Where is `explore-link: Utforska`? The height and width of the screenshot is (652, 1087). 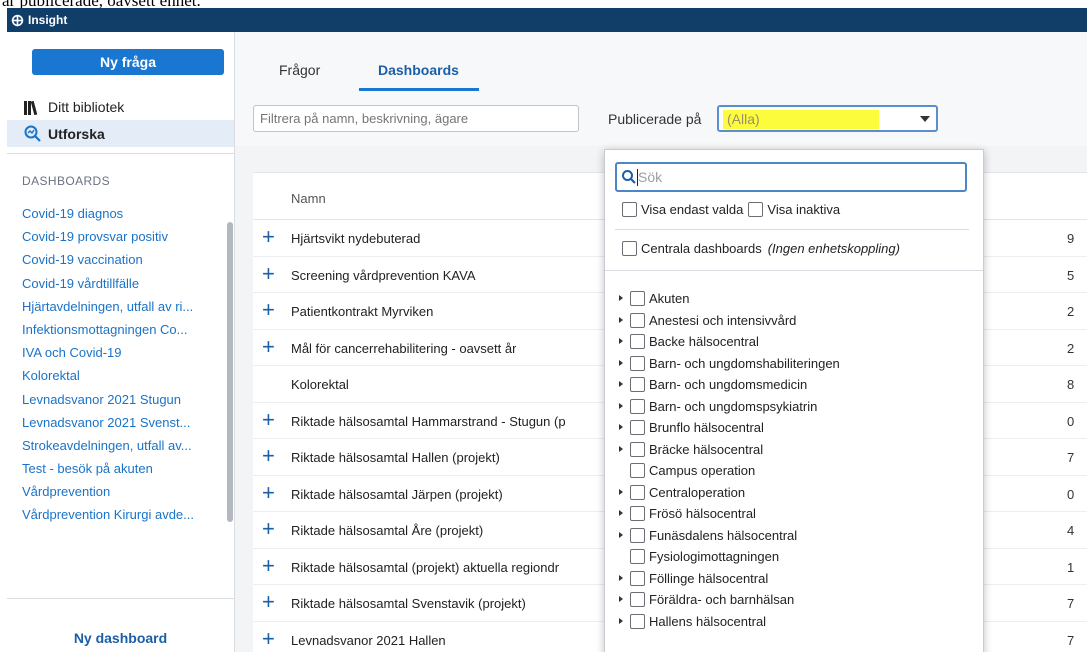
explore-link: Utforska is located at coordinates (120, 133).